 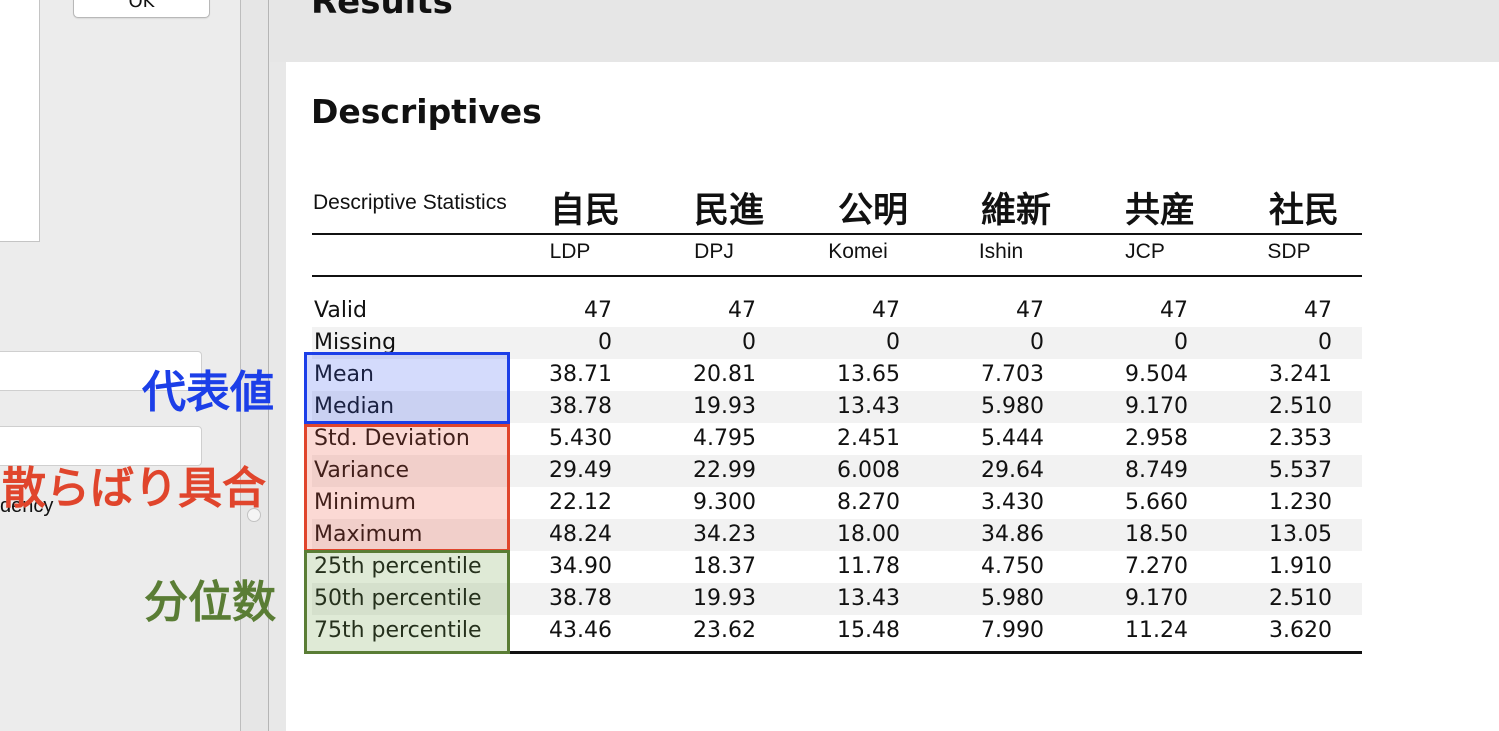 What do you see at coordinates (1300, 438) in the screenshot?
I see `table-cell: 2.353` at bounding box center [1300, 438].